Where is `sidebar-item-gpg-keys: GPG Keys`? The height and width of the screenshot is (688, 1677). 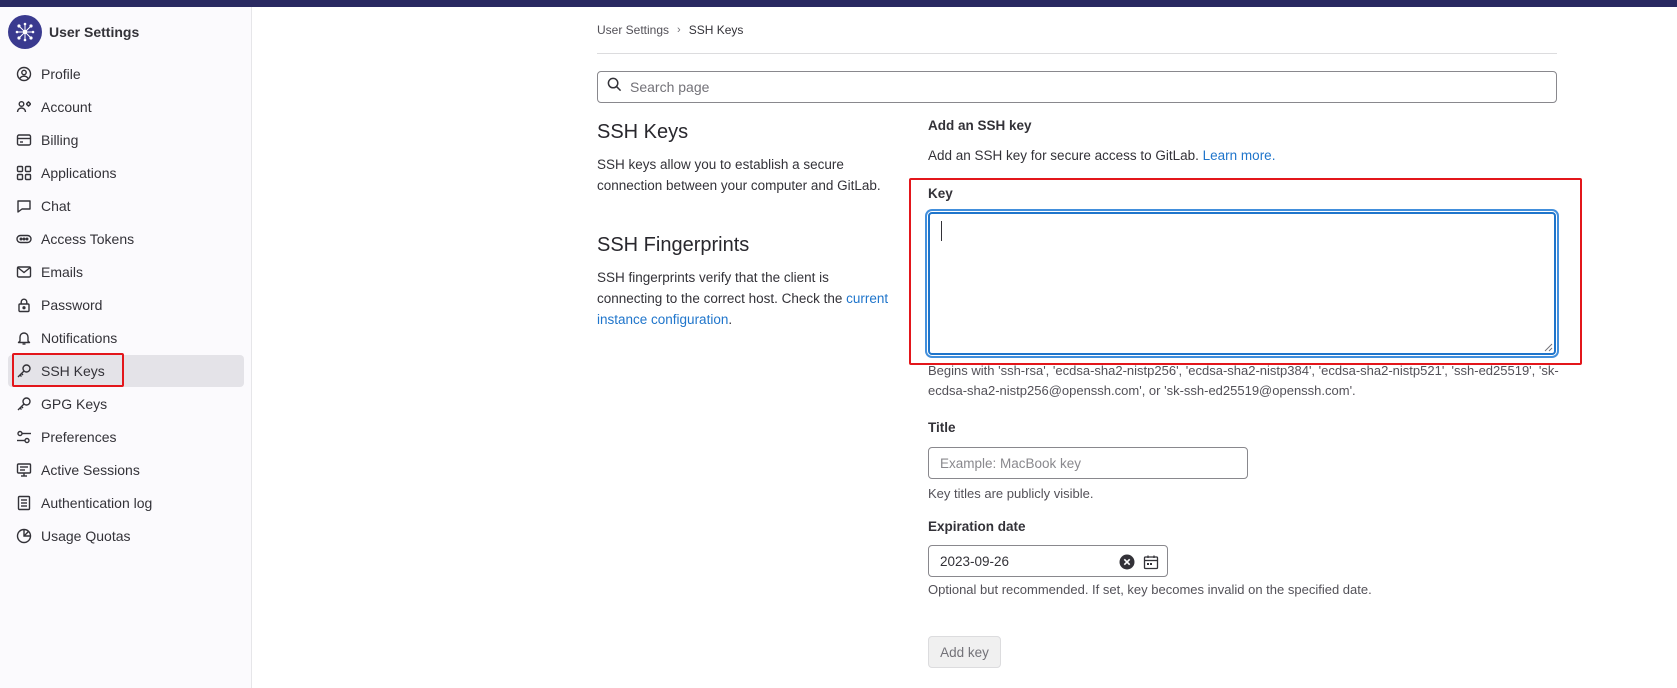 sidebar-item-gpg-keys: GPG Keys is located at coordinates (126, 404).